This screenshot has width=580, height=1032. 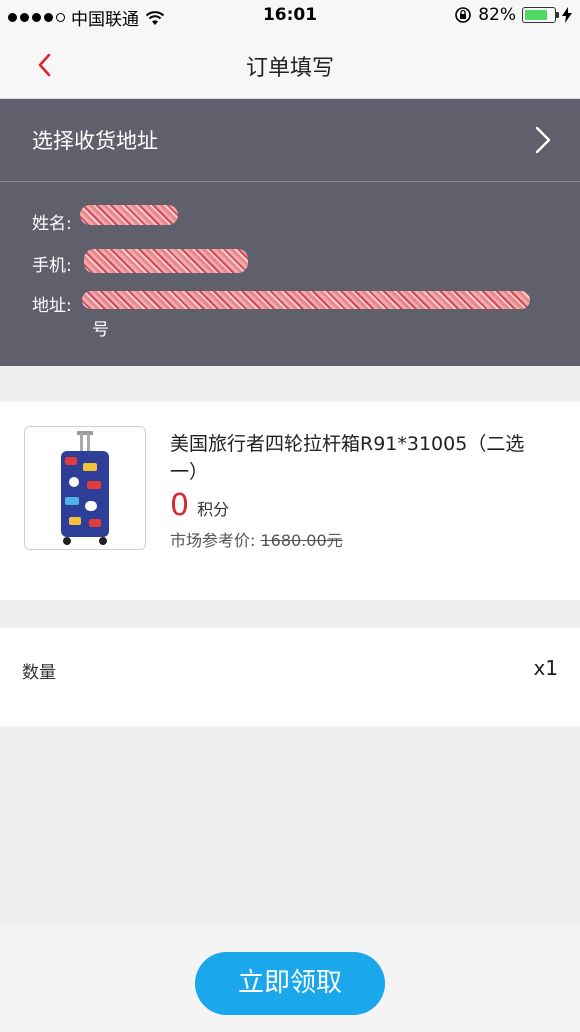 What do you see at coordinates (52, 224) in the screenshot?
I see `name-label: 姓名:` at bounding box center [52, 224].